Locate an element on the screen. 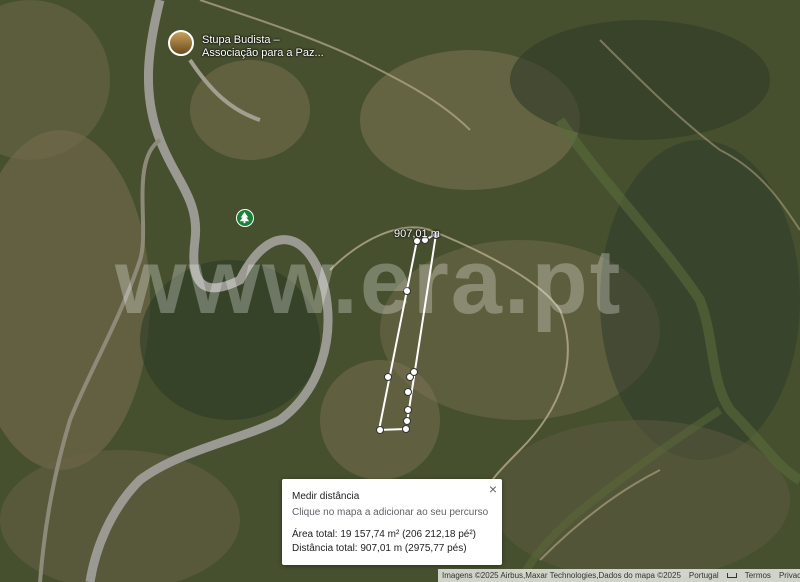  photo-thumbnail-icon is located at coordinates (181, 43).